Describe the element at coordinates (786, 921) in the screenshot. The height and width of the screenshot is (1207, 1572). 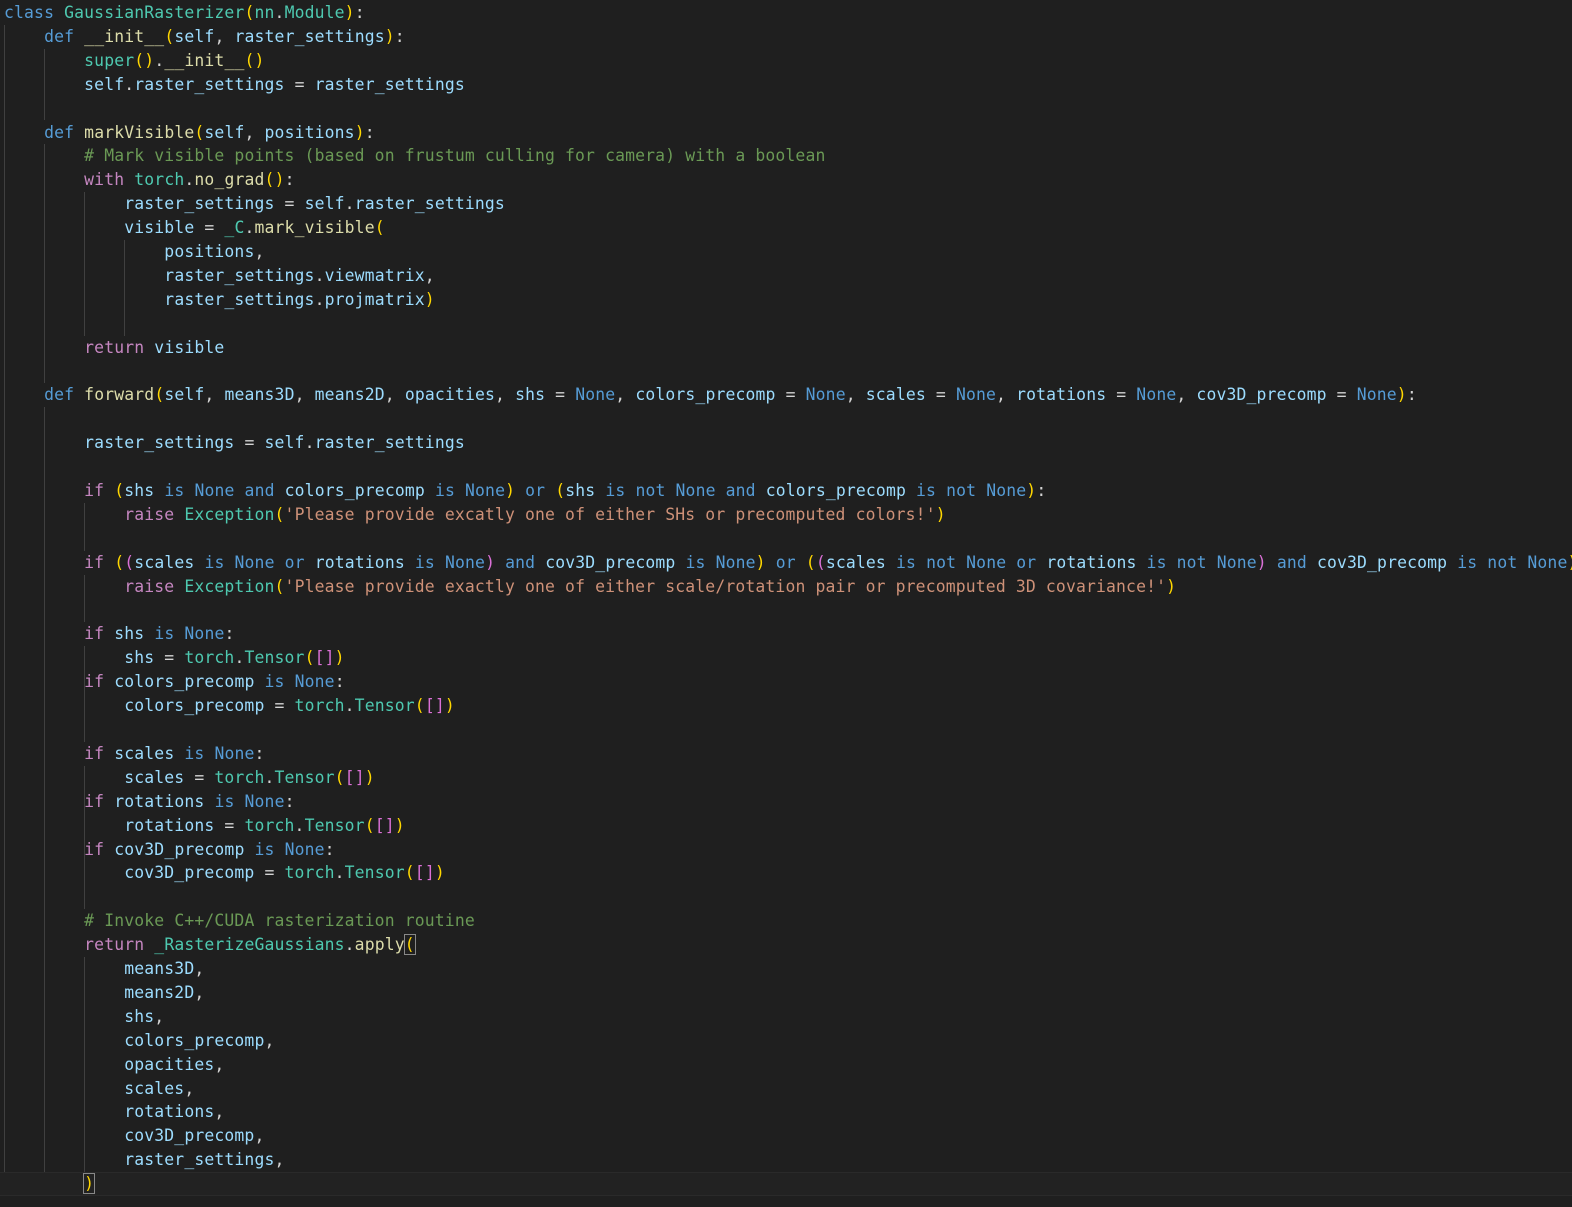
I see `code-line: # Invoke C++/CUDA rasterization routine` at that location.